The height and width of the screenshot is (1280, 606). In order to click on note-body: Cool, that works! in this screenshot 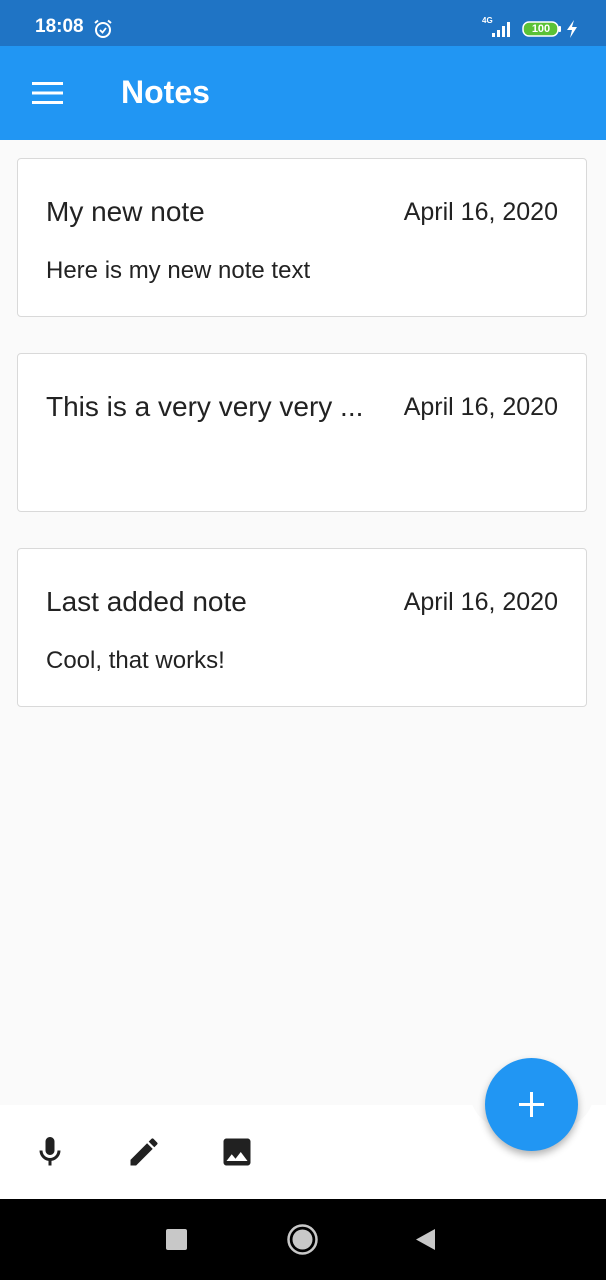, I will do `click(135, 660)`.